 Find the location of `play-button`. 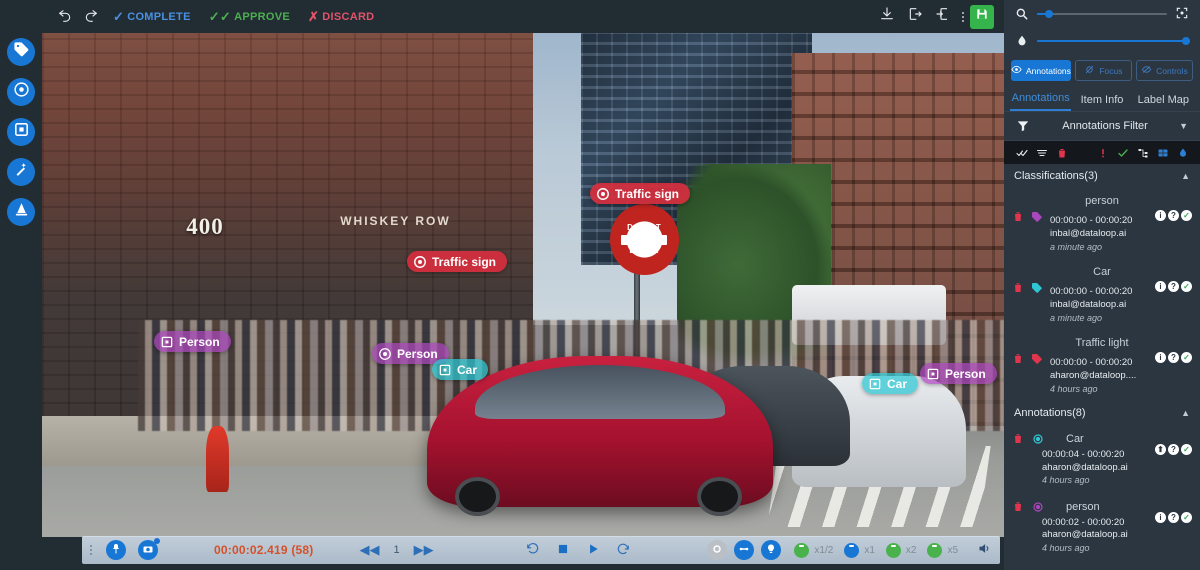

play-button is located at coordinates (593, 550).